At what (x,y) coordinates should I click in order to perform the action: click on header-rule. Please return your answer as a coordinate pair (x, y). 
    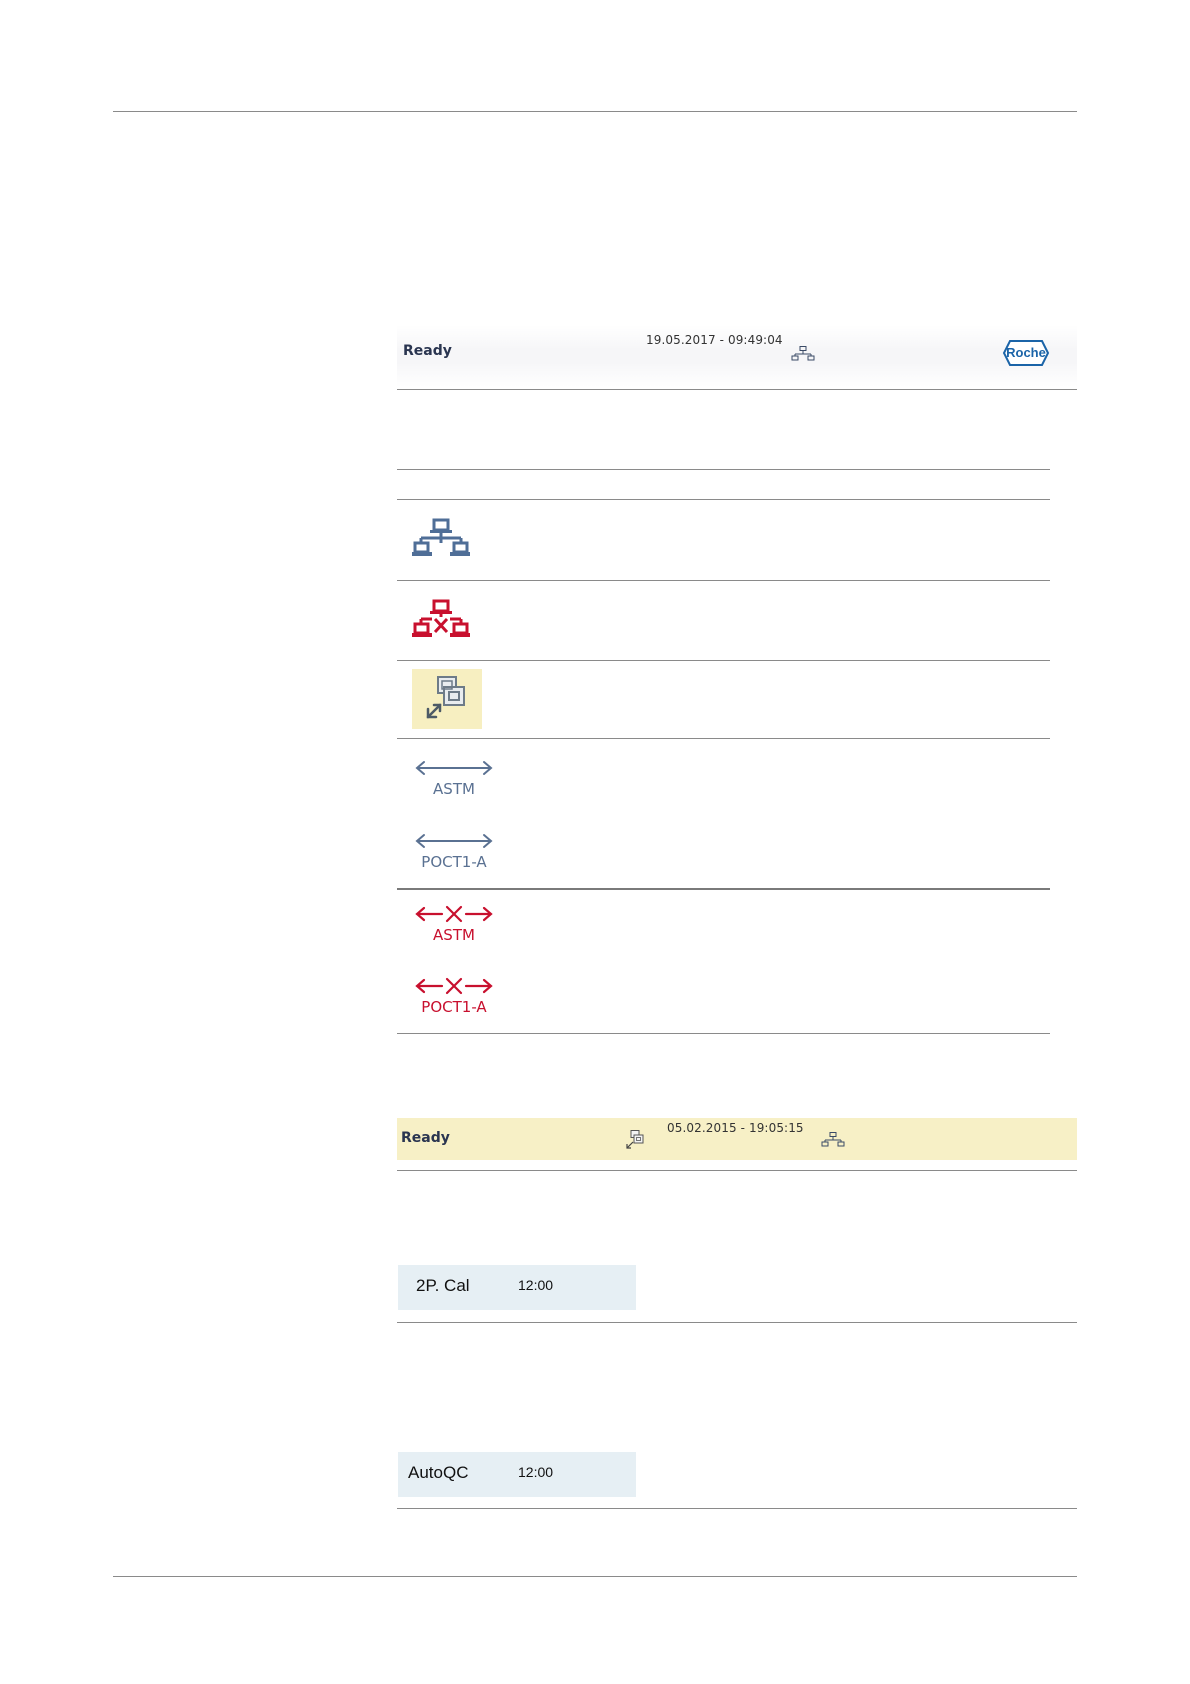
    Looking at the image, I should click on (595, 111).